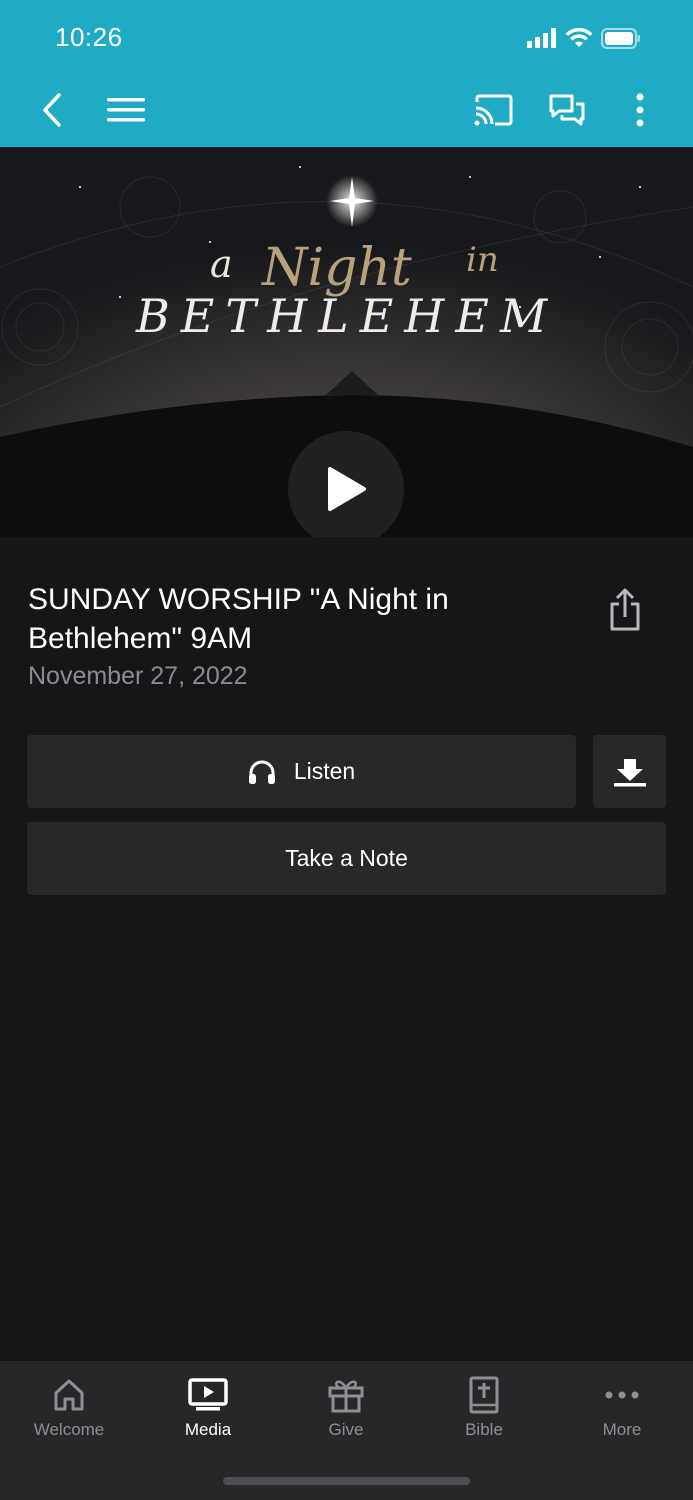 Image resolution: width=693 pixels, height=1500 pixels. What do you see at coordinates (597, 39) in the screenshot?
I see `status-icons` at bounding box center [597, 39].